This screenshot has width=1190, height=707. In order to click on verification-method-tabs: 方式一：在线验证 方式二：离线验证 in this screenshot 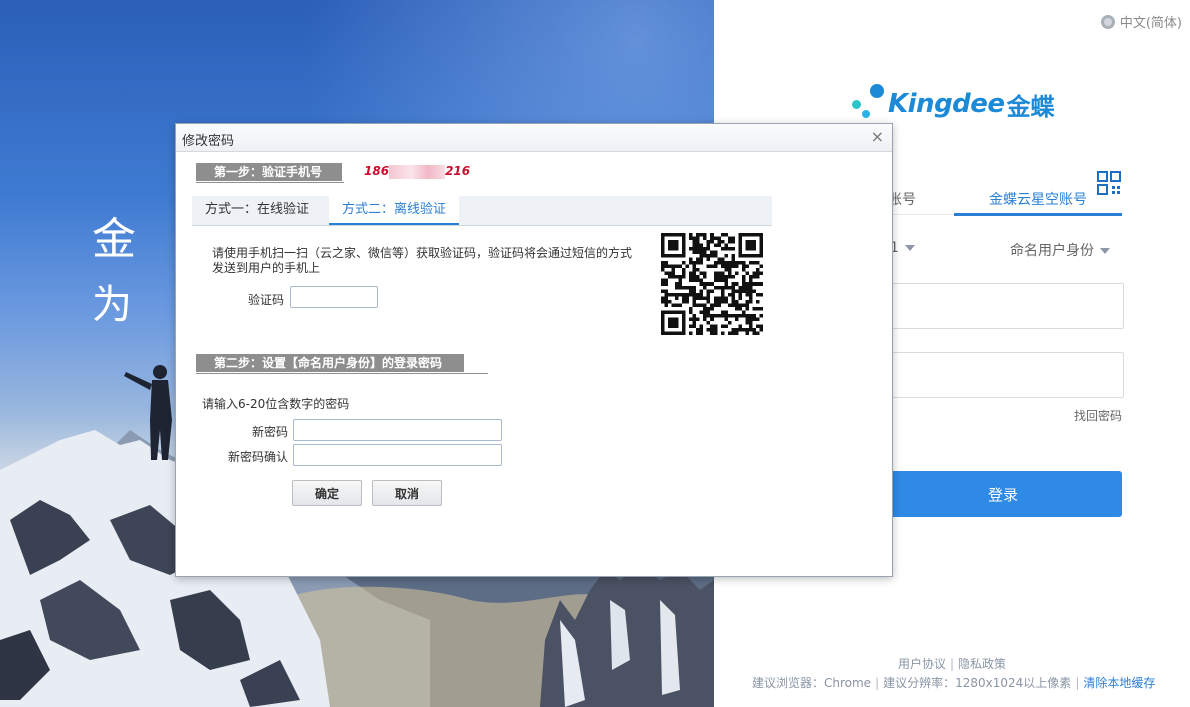, I will do `click(482, 211)`.